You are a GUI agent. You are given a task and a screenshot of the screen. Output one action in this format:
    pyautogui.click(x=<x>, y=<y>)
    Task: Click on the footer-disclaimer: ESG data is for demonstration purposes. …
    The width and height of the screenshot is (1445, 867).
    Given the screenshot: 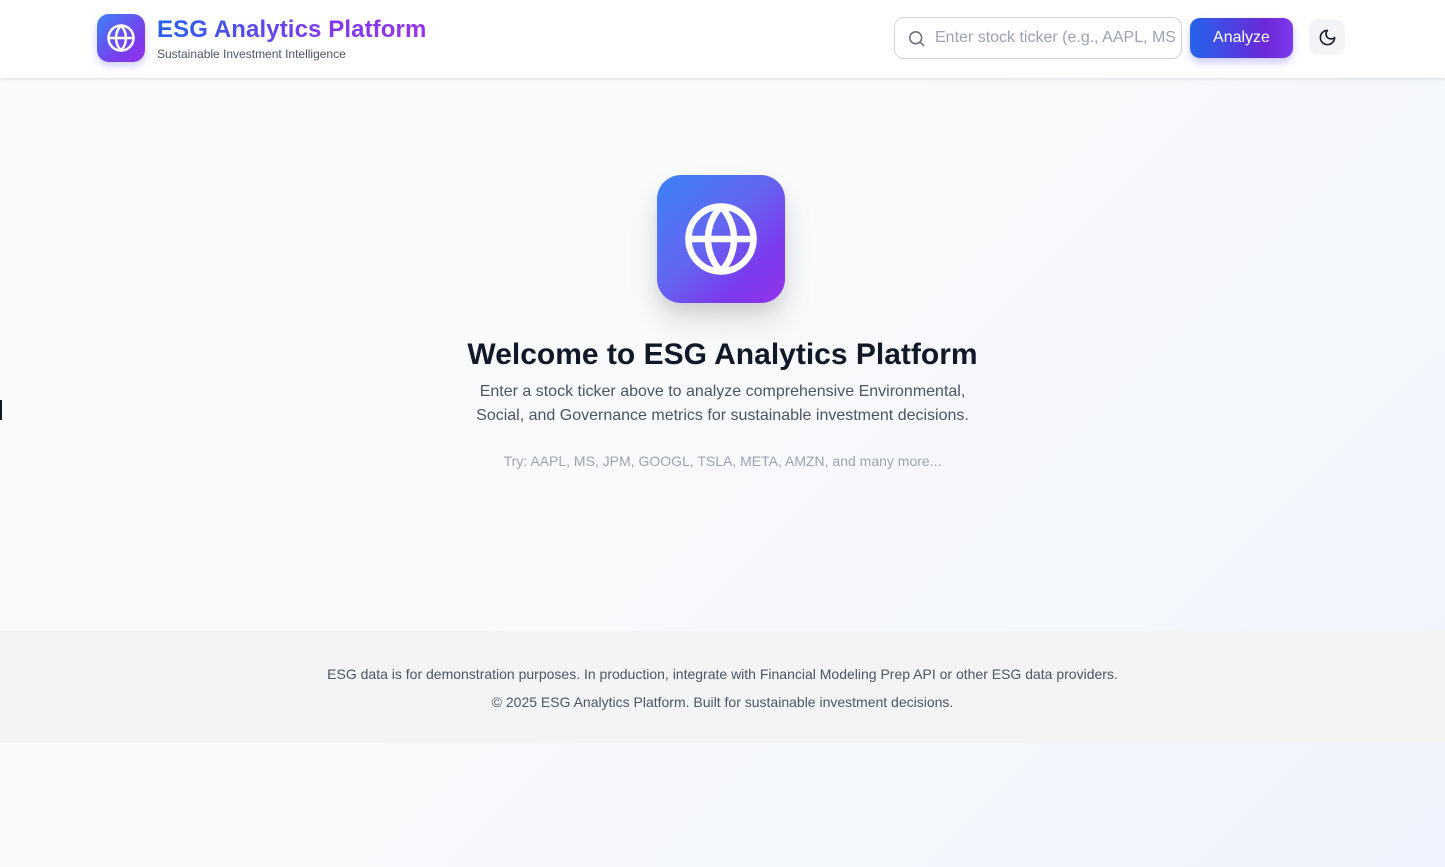 What is the action you would take?
    pyautogui.click(x=722, y=674)
    